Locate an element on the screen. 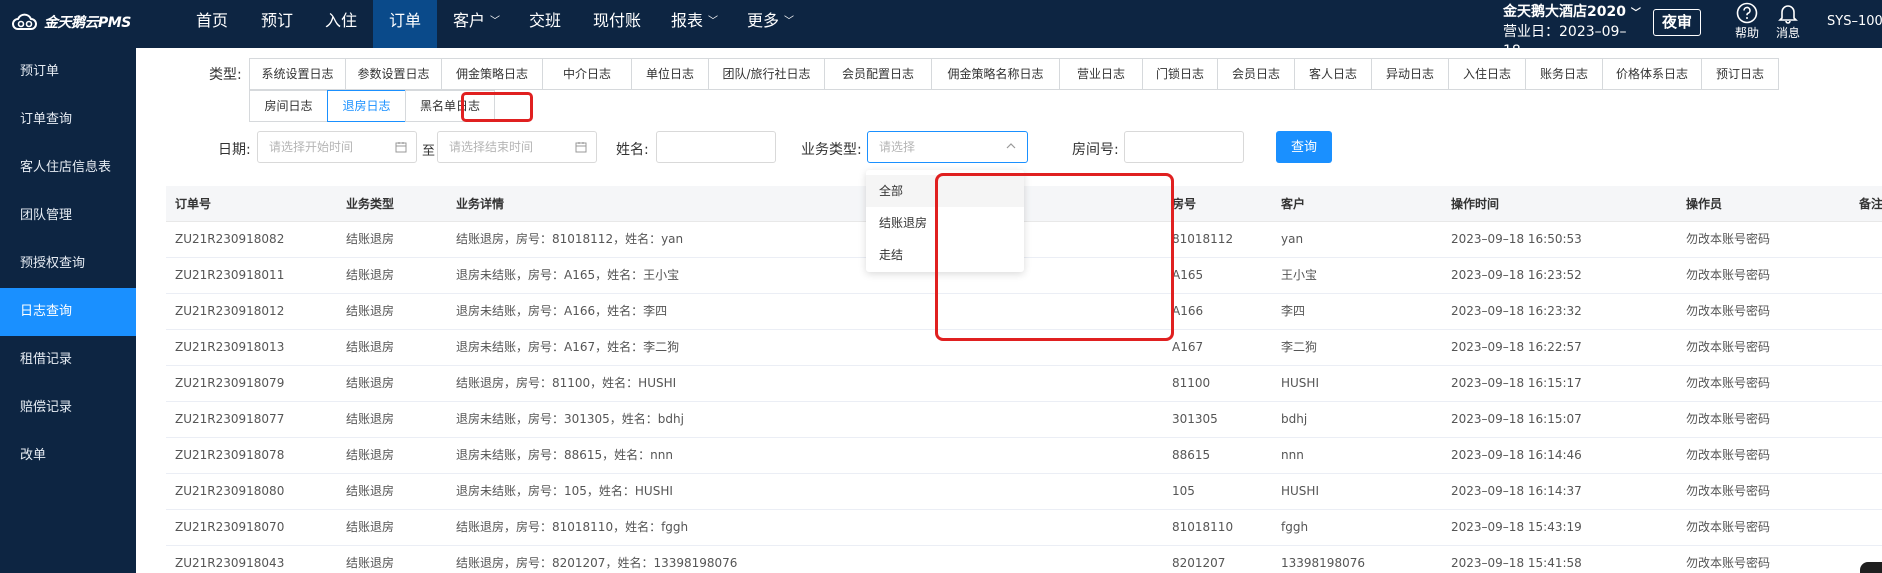  help-button: 帮助 is located at coordinates (1747, 21).